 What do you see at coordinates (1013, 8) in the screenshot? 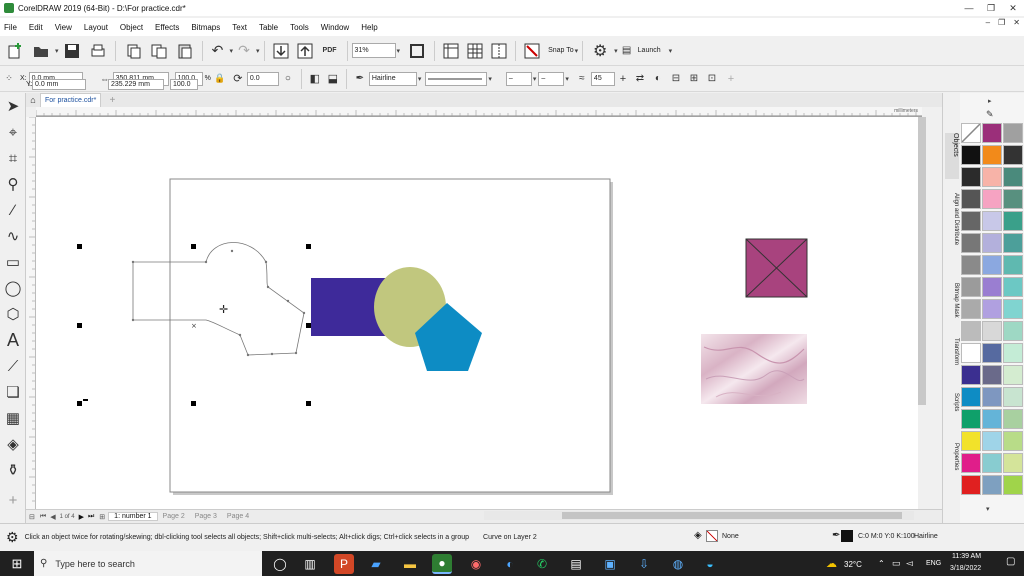
I see `close-button: ✕` at bounding box center [1013, 8].